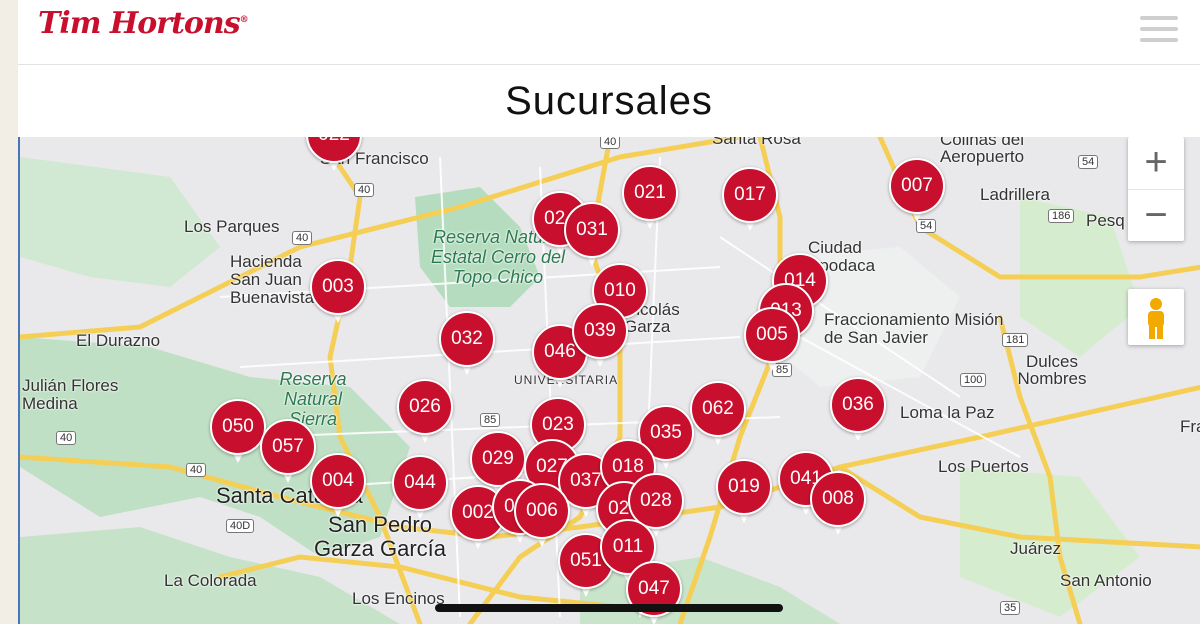  Describe the element at coordinates (1190, 426) in the screenshot. I see `place-label: Fra` at that location.